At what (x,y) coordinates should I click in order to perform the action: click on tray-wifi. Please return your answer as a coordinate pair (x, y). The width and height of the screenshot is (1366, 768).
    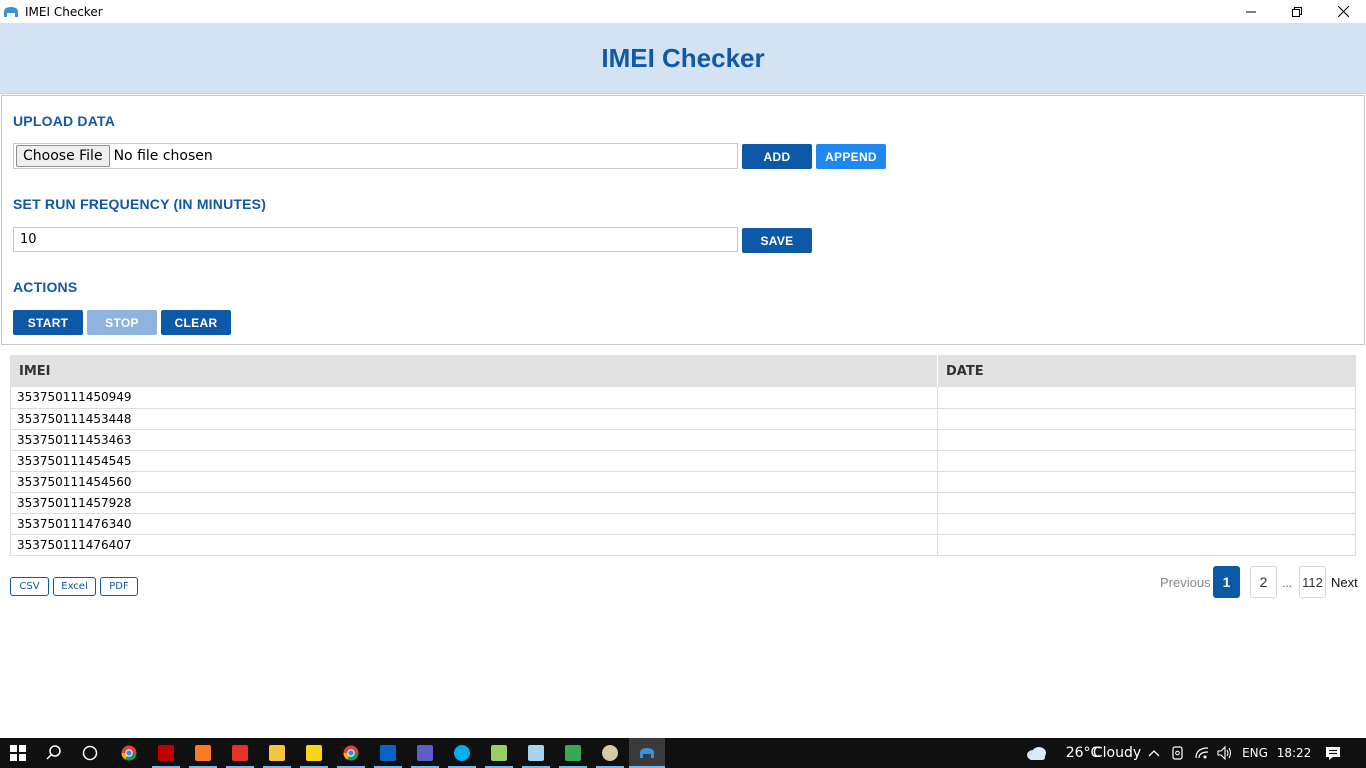
    Looking at the image, I should click on (1202, 753).